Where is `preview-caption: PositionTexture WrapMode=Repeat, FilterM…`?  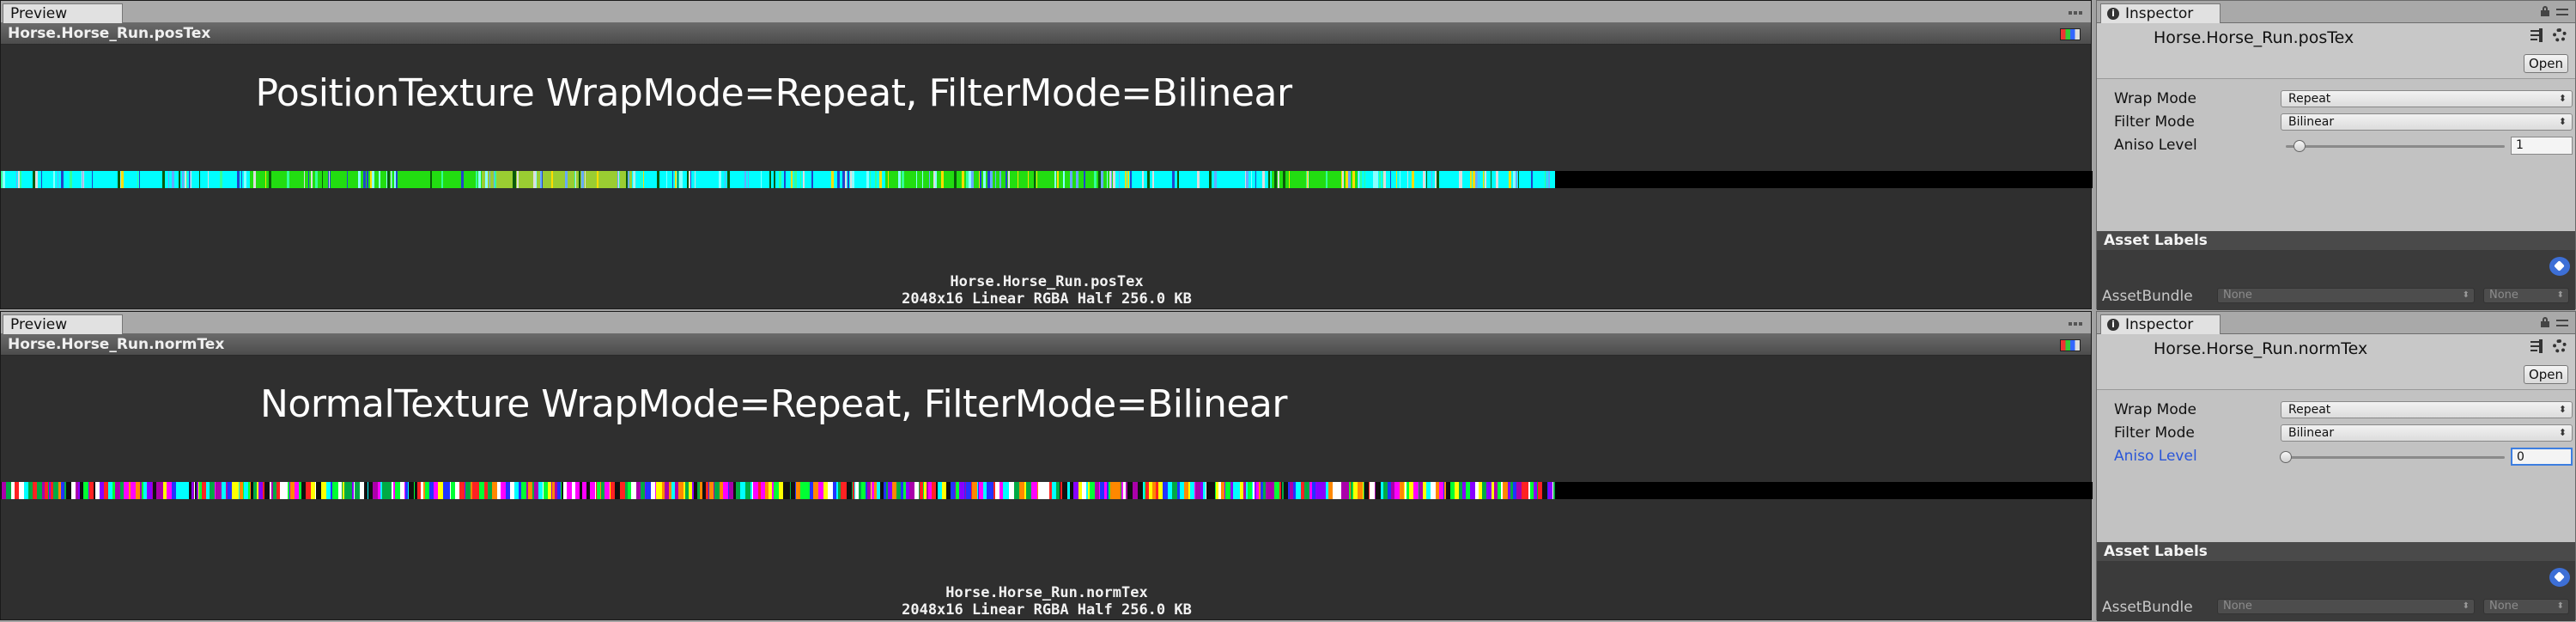 preview-caption: PositionTexture WrapMode=Repeat, FilterM… is located at coordinates (773, 93).